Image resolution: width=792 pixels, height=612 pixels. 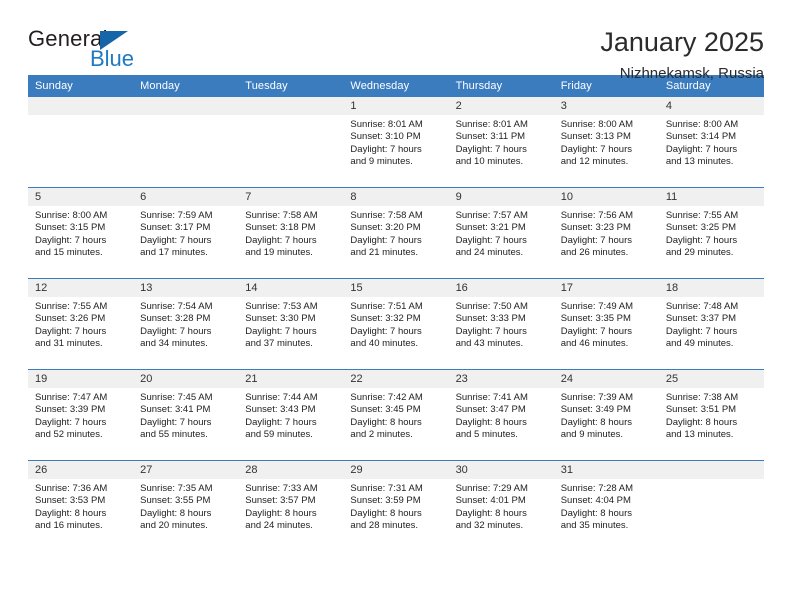 I want to click on sunrise-time: Sunrise: 7:31 AM, so click(x=386, y=488).